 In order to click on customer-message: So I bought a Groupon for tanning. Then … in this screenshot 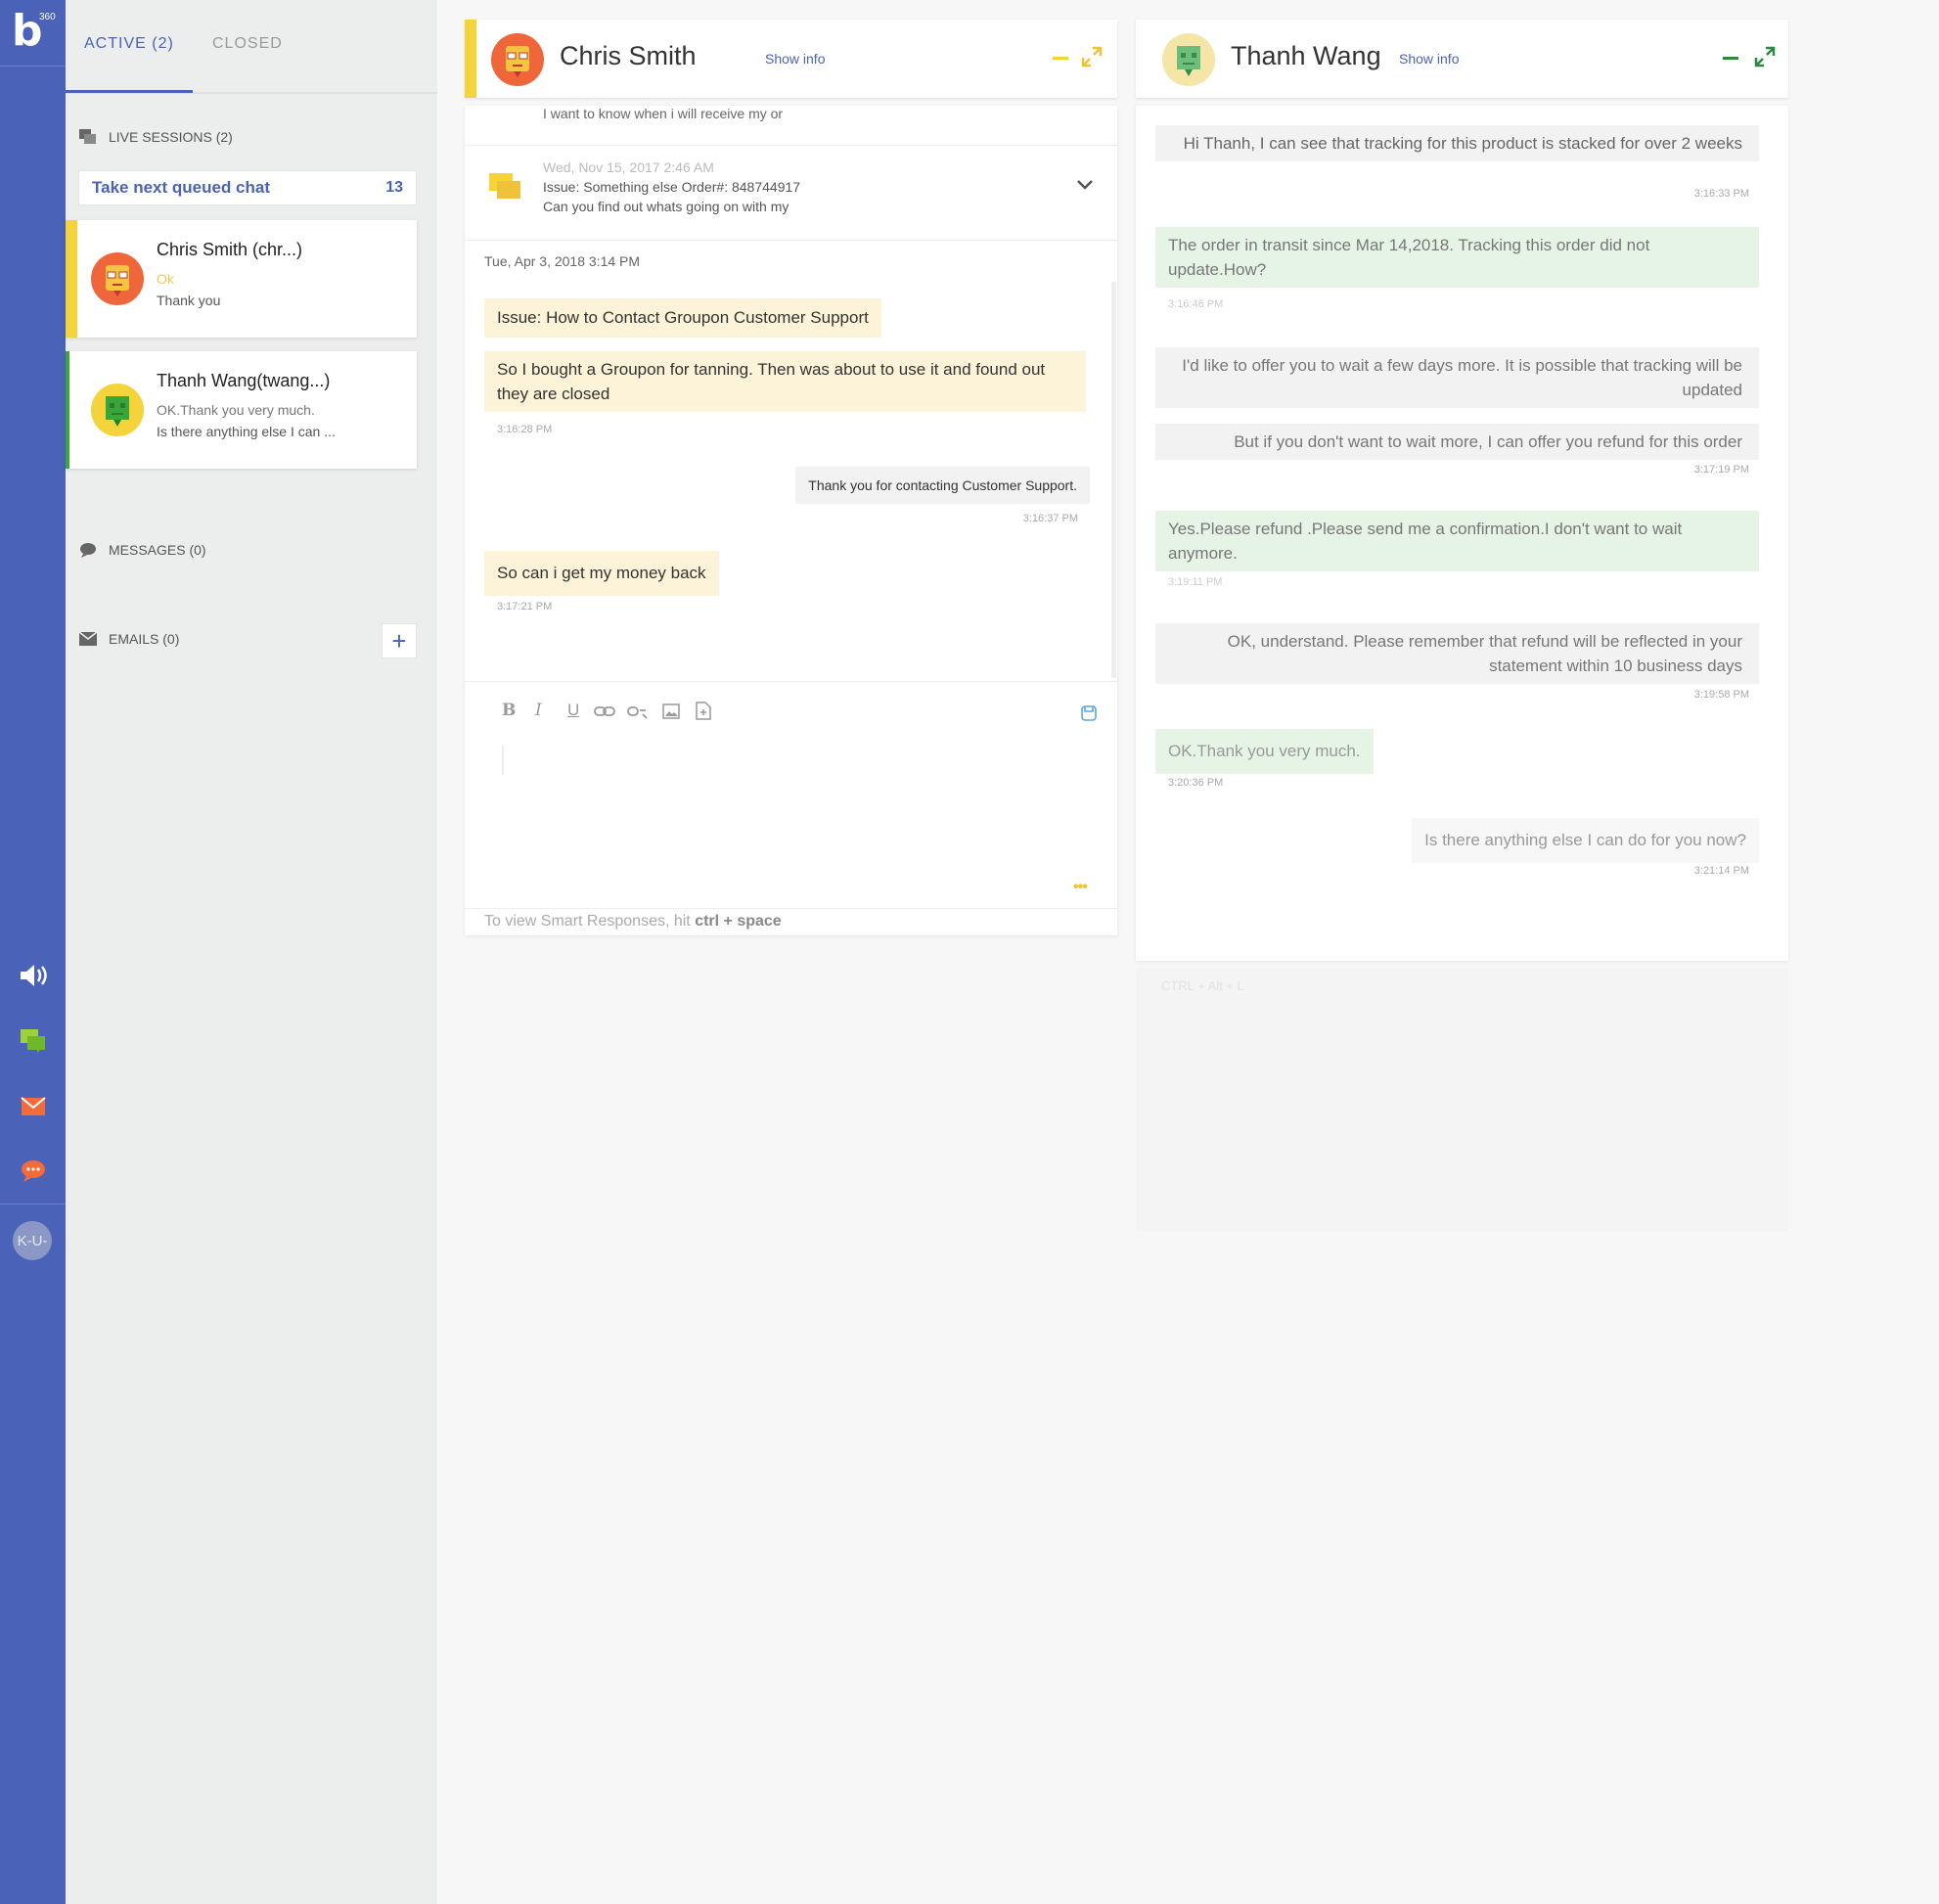, I will do `click(785, 381)`.